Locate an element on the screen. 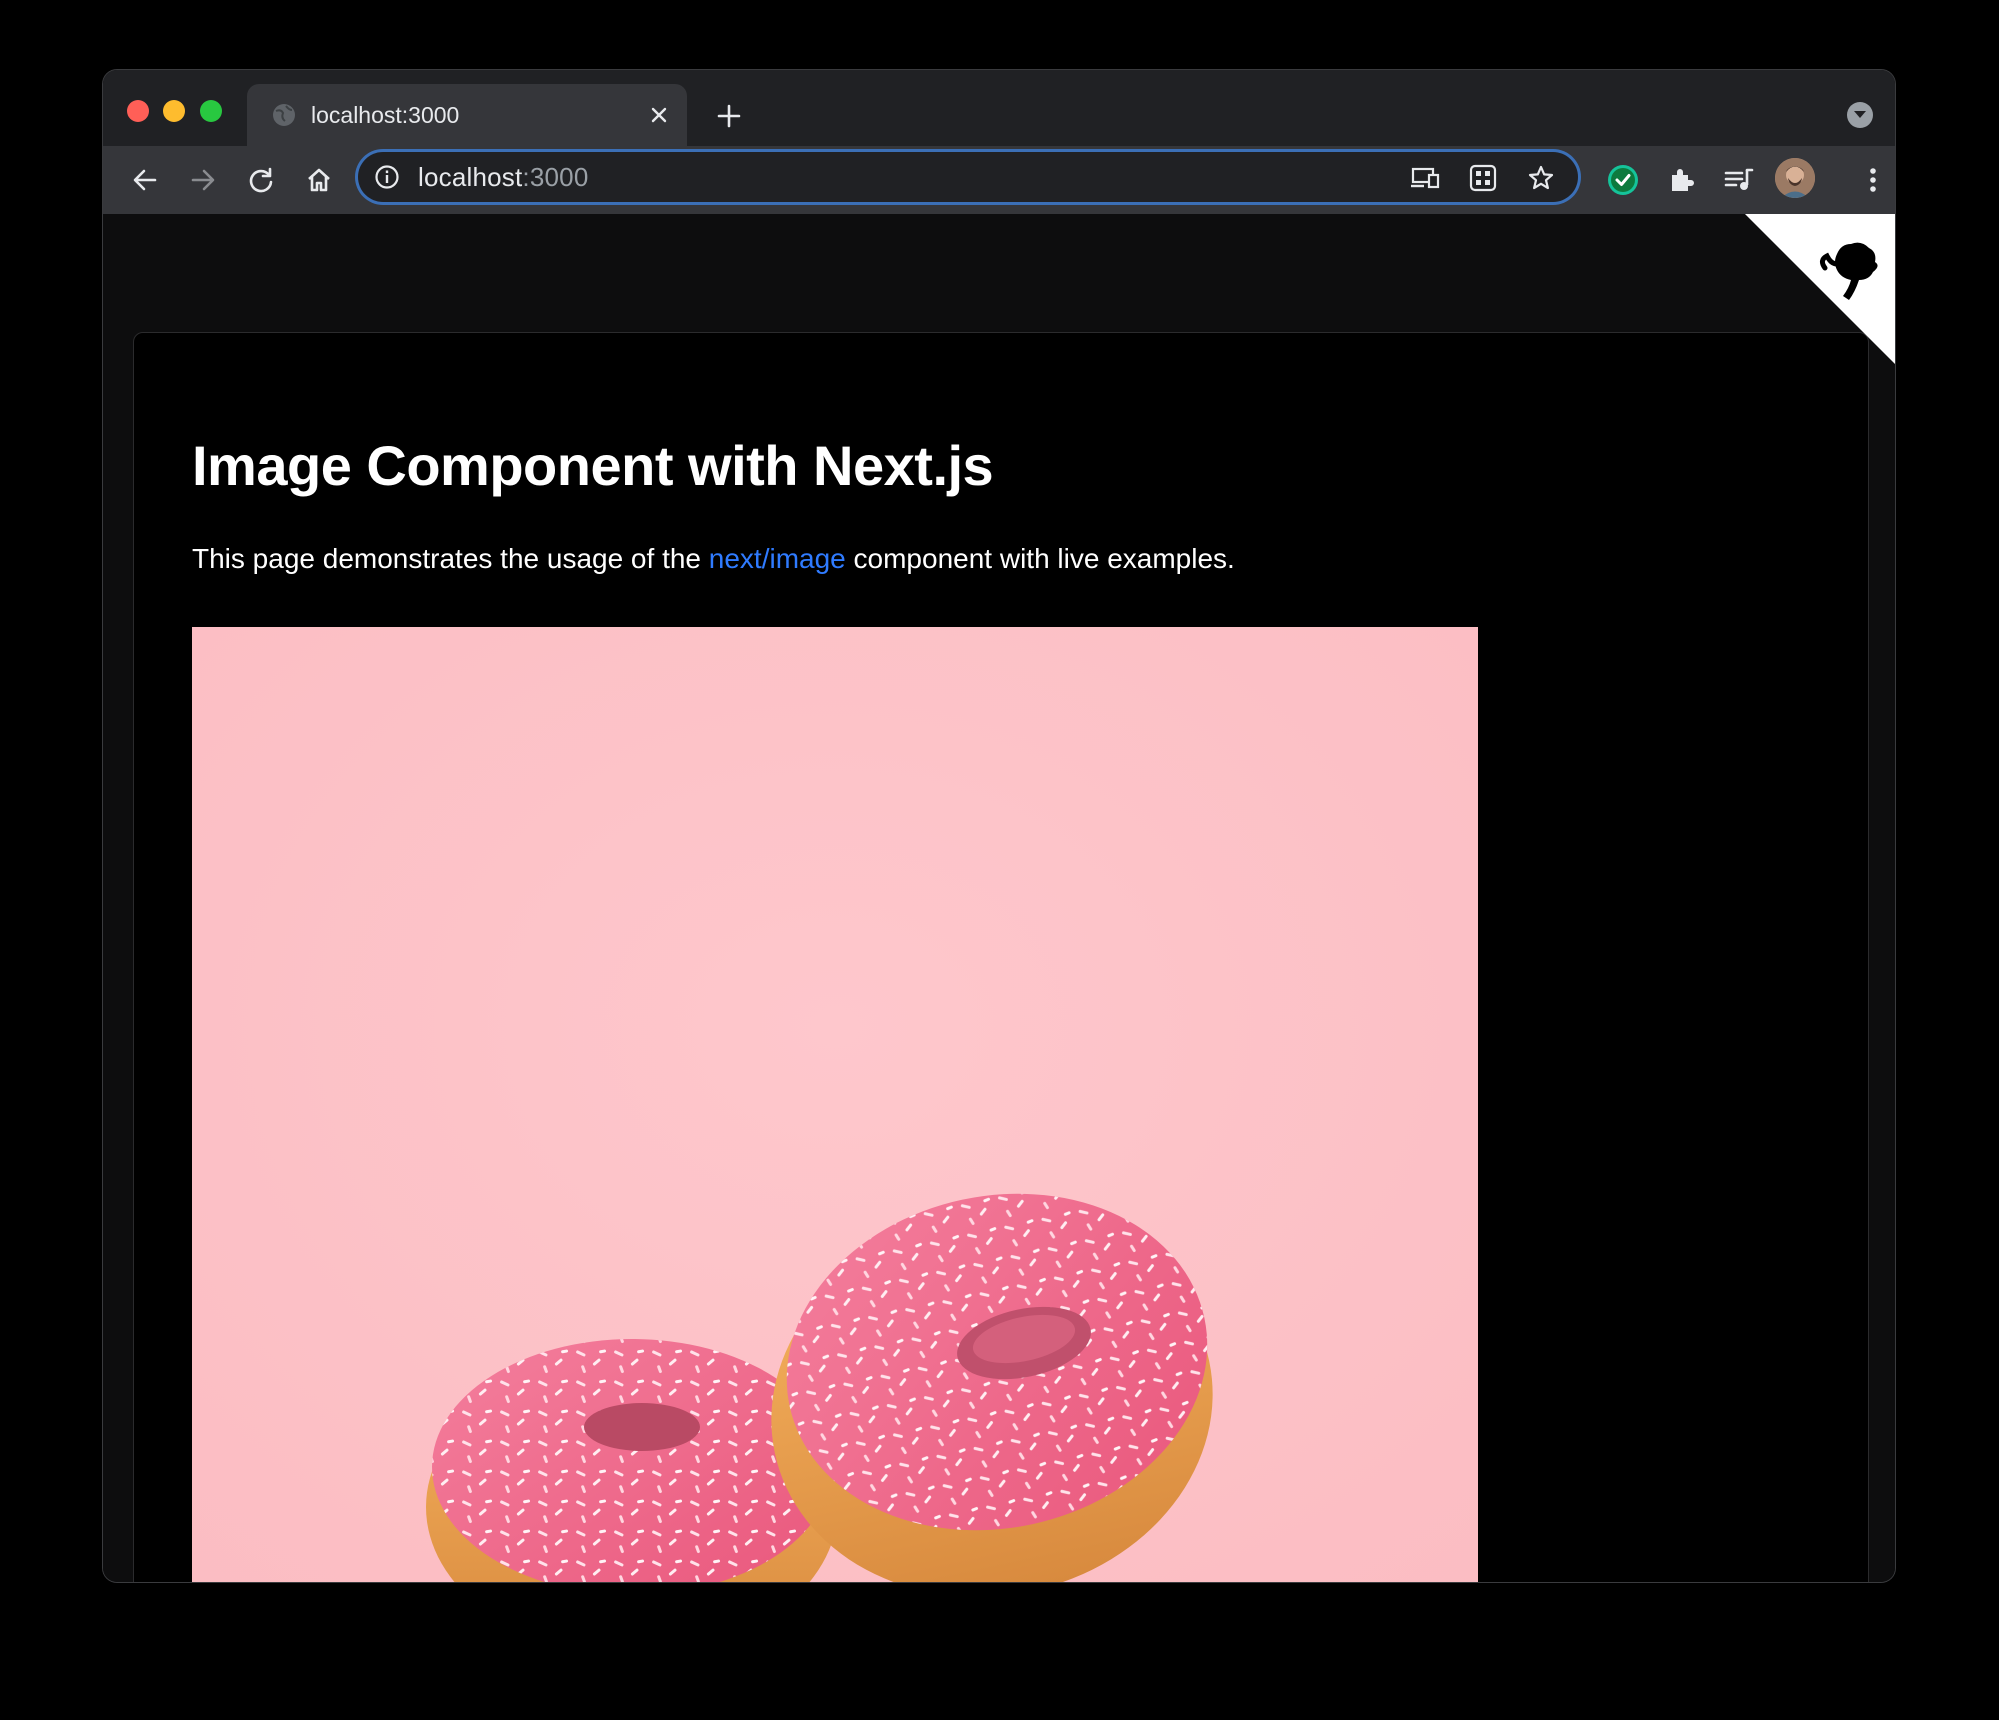  back-button is located at coordinates (145, 180).